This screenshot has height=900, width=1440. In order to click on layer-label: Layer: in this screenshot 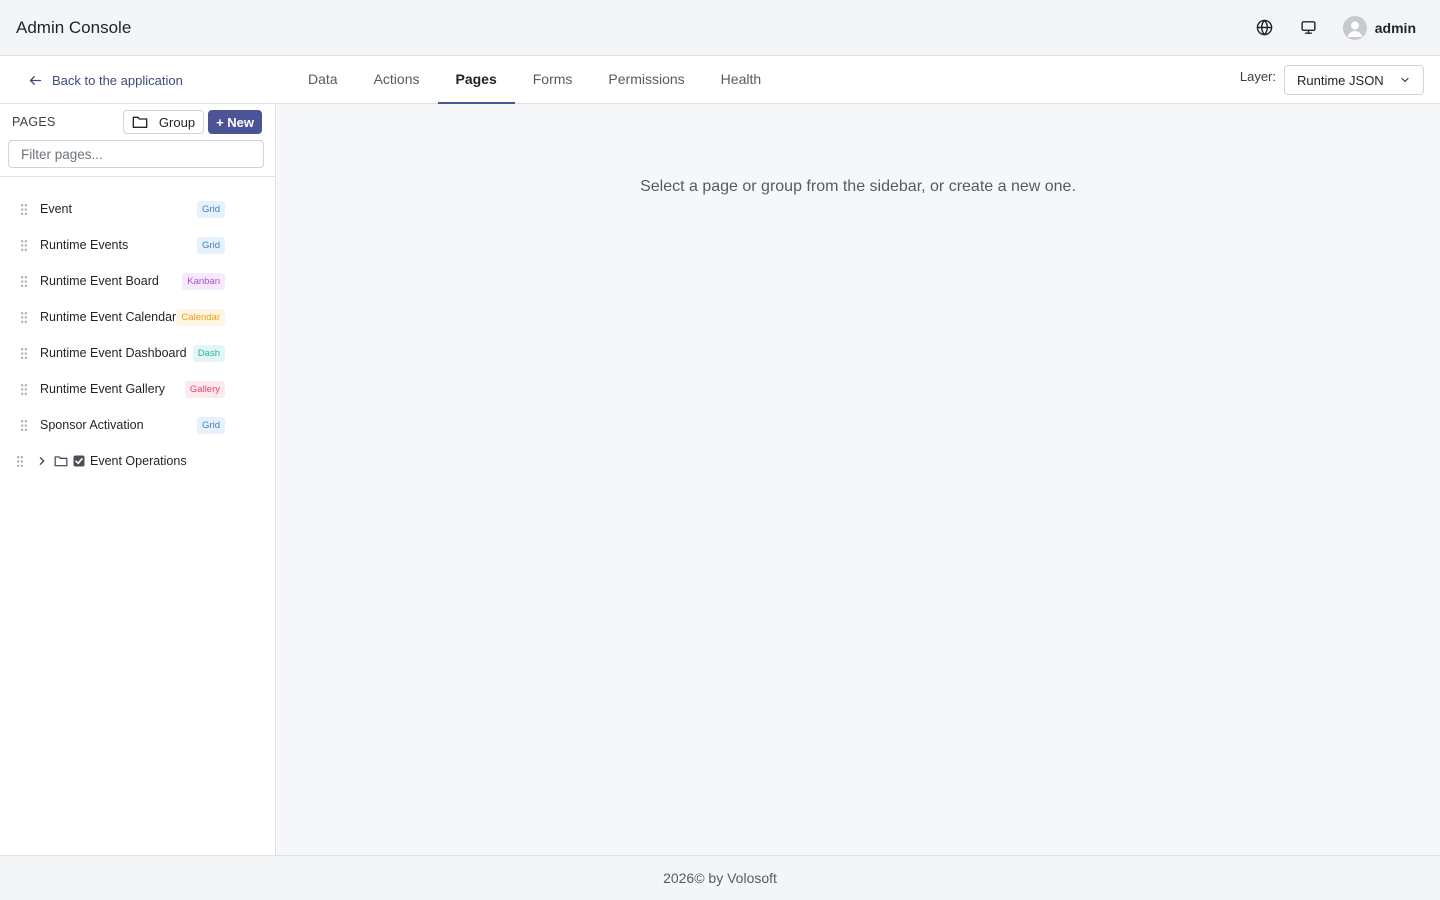, I will do `click(1257, 76)`.